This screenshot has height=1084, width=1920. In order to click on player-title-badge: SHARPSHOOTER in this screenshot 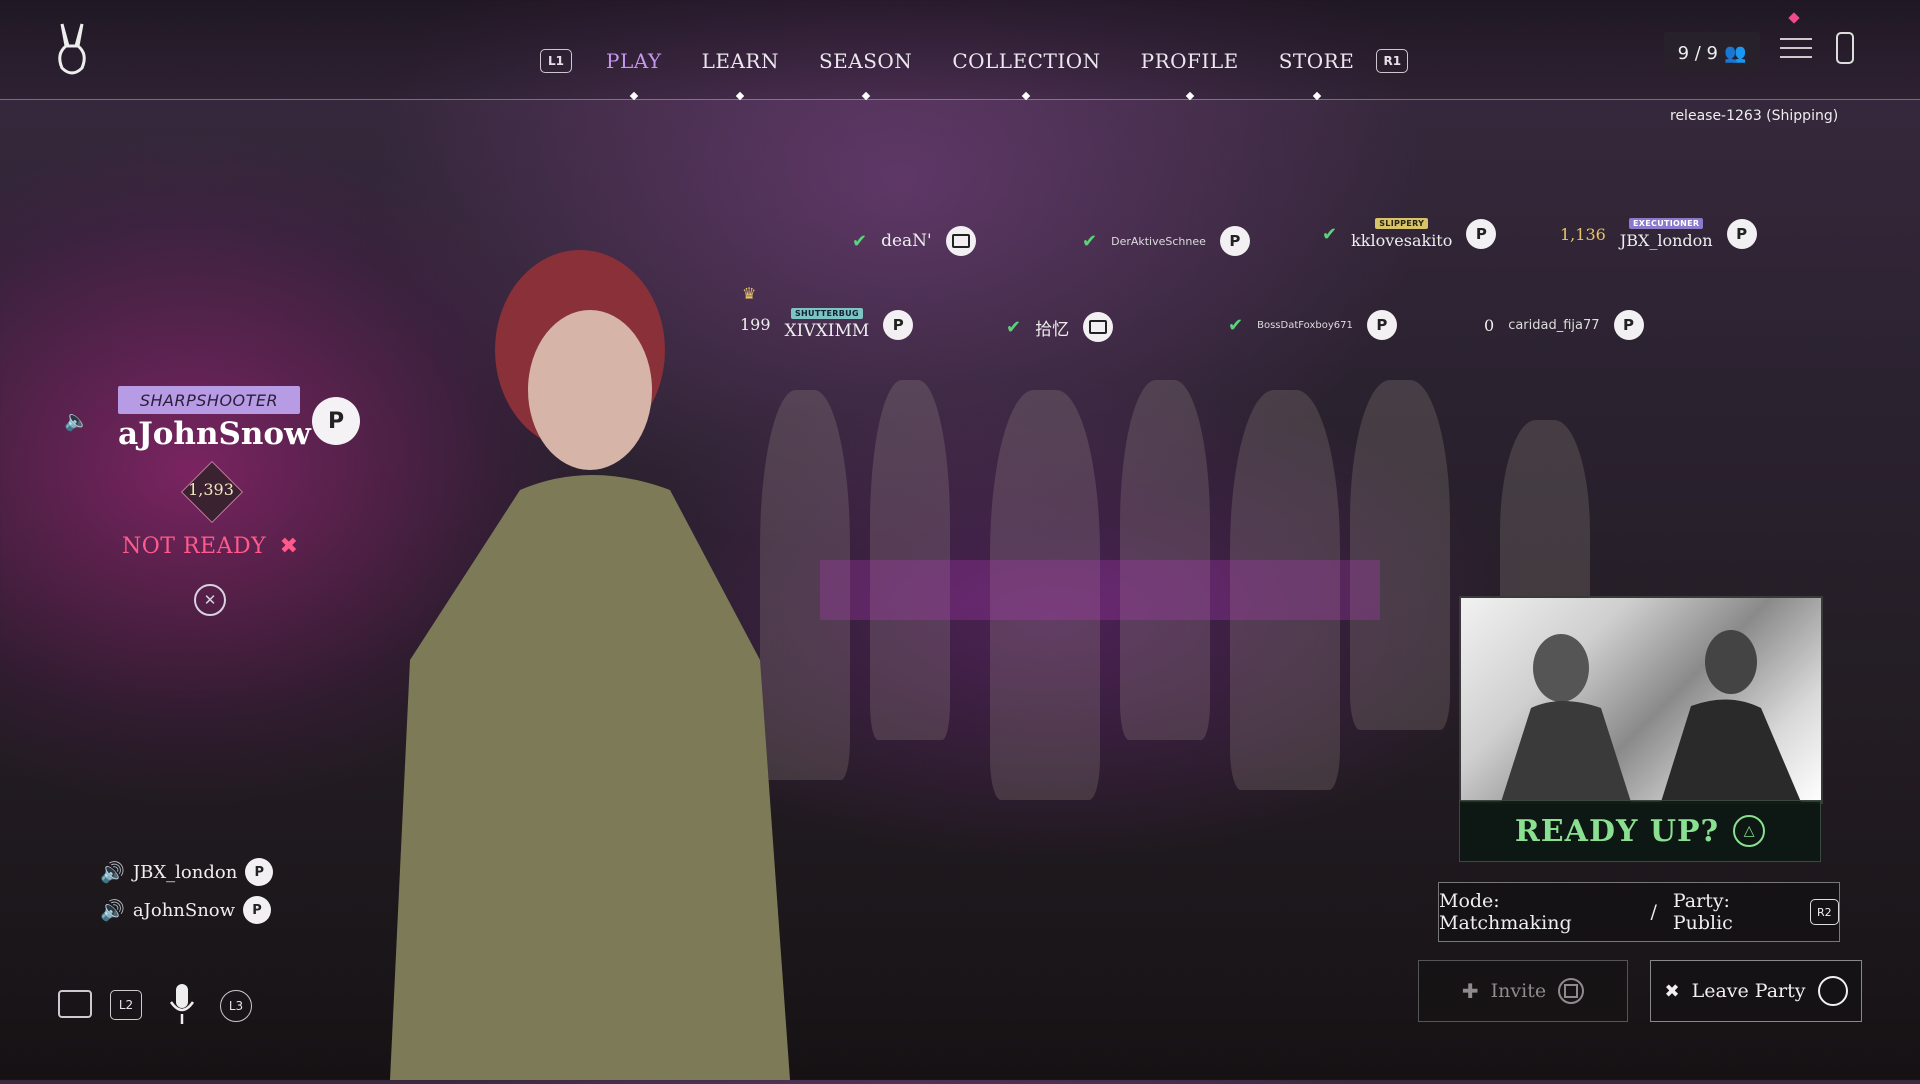, I will do `click(209, 400)`.